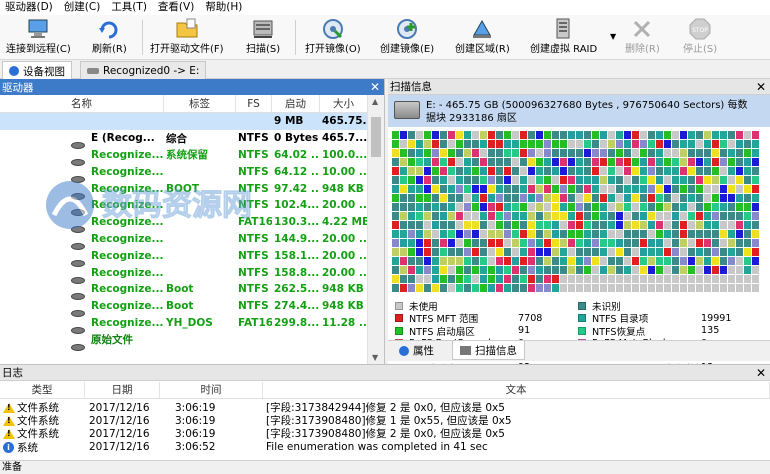  Describe the element at coordinates (613, 36) in the screenshot. I see `raid-dropdown-arrow-icon: ▼` at that location.